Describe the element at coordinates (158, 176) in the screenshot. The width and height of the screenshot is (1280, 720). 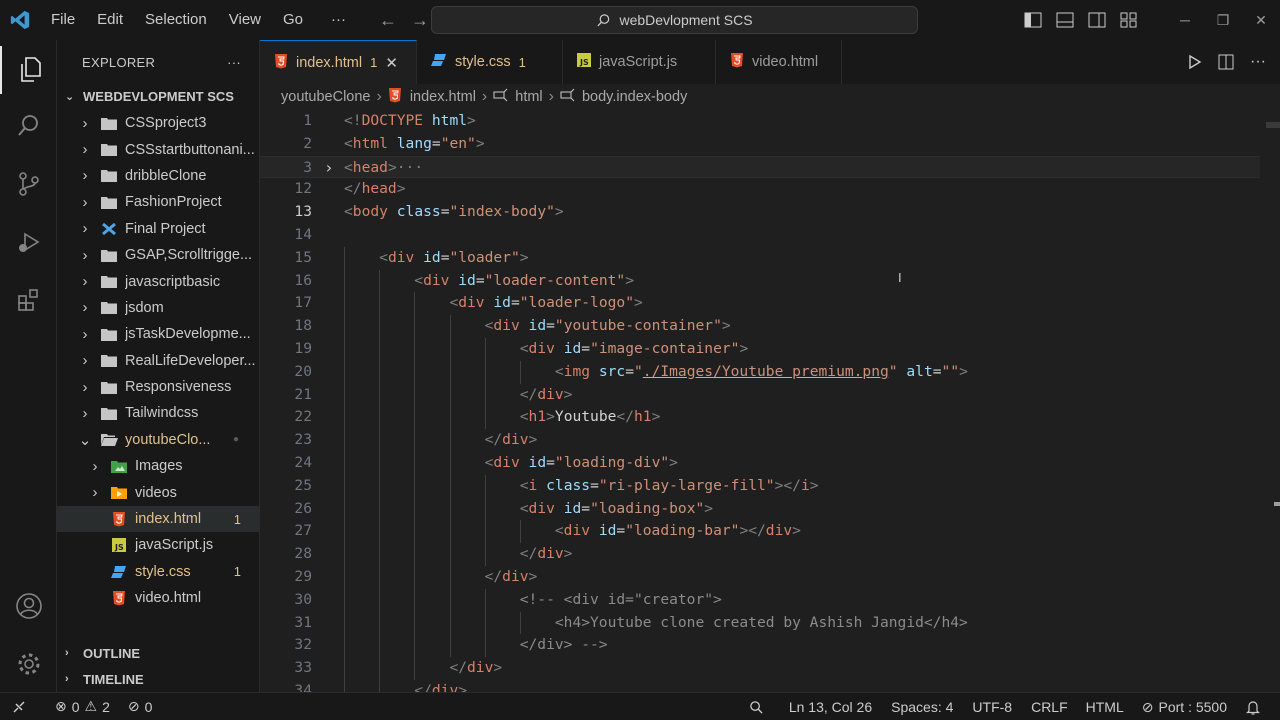
I see `tree-folder: › dribbleClone` at that location.